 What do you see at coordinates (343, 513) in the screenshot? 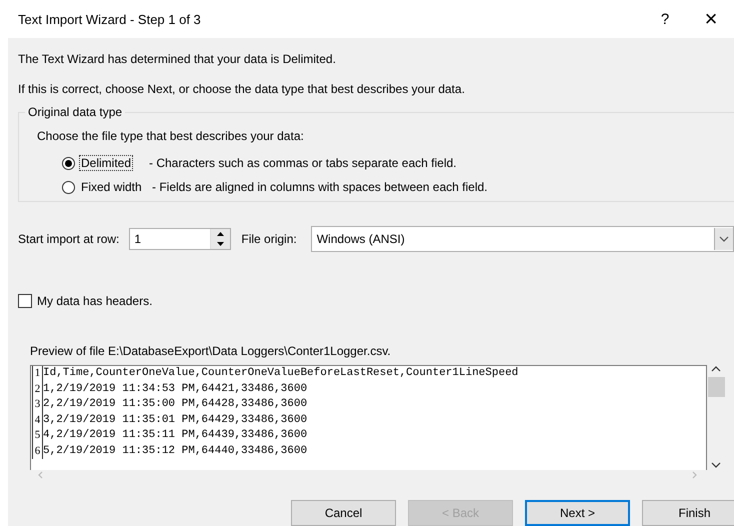
I see `wizard-button: Cancel` at bounding box center [343, 513].